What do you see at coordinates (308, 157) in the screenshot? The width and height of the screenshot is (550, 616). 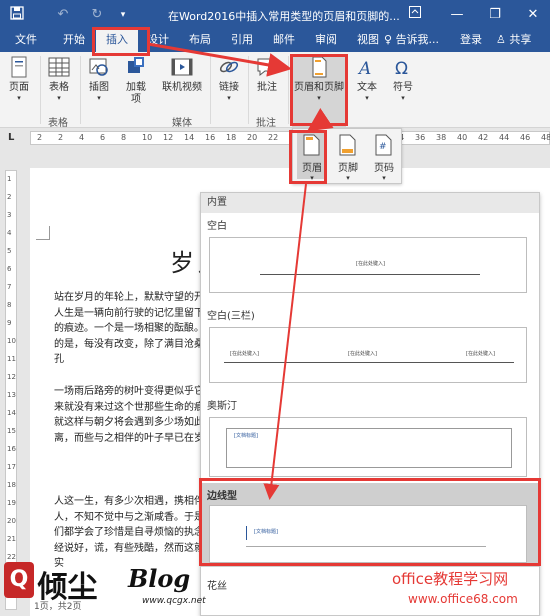 I see `highlight-header-button` at bounding box center [308, 157].